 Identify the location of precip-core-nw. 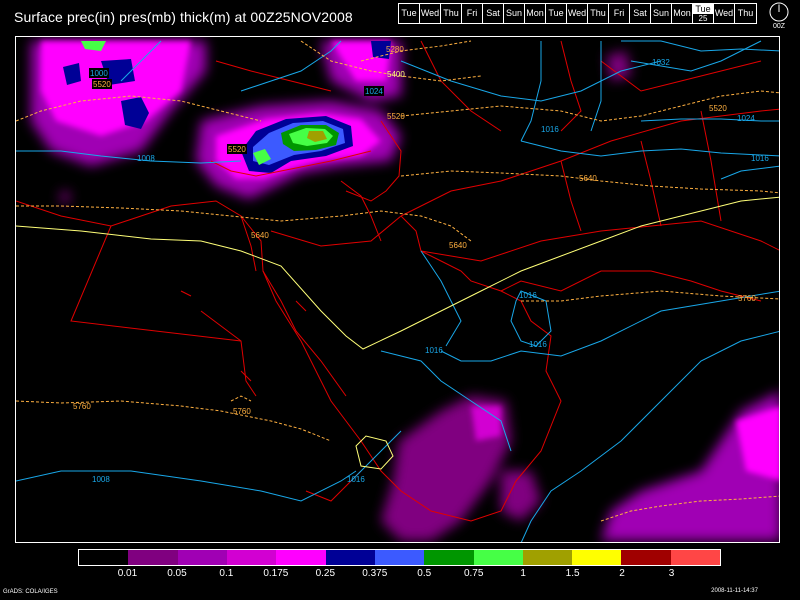
(116, 88).